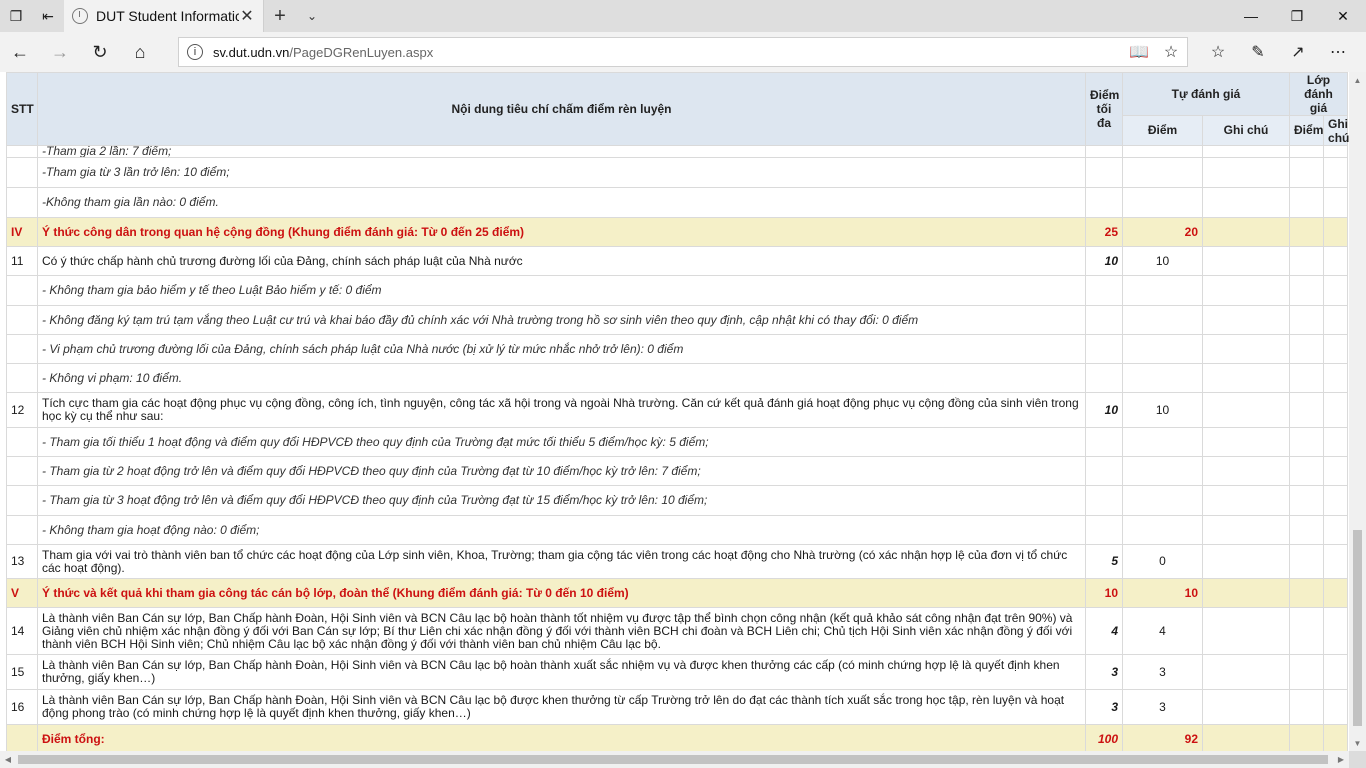 This screenshot has width=1366, height=768. What do you see at coordinates (48, 16) in the screenshot?
I see `set-aside-tabs-icon: ⇤` at bounding box center [48, 16].